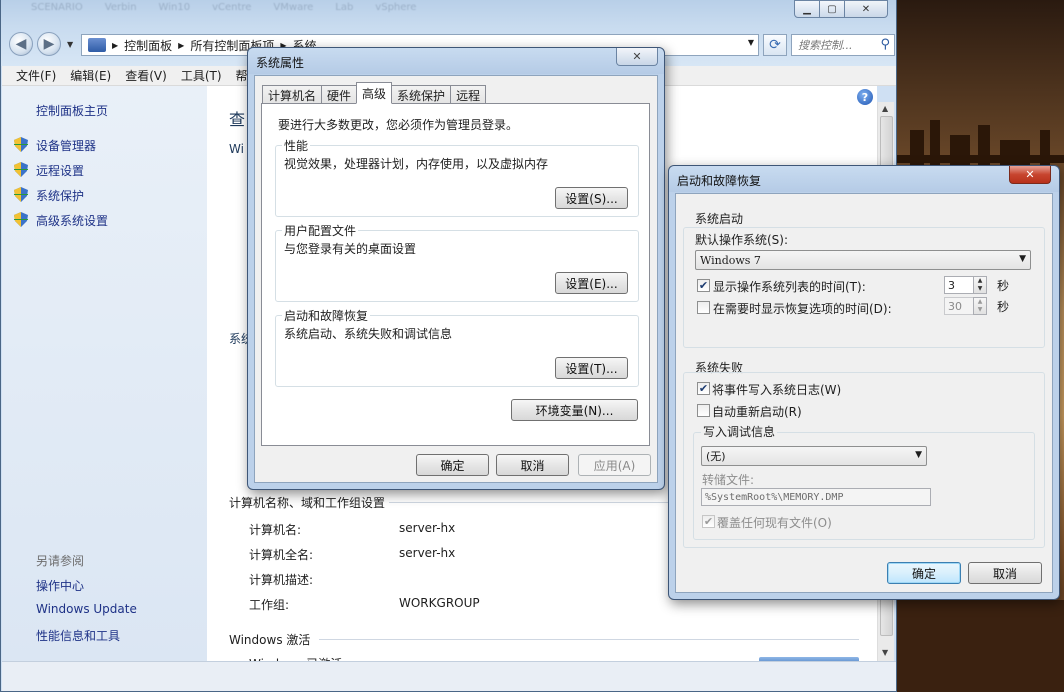  I want to click on full-name-value: server-hx, so click(427, 553).